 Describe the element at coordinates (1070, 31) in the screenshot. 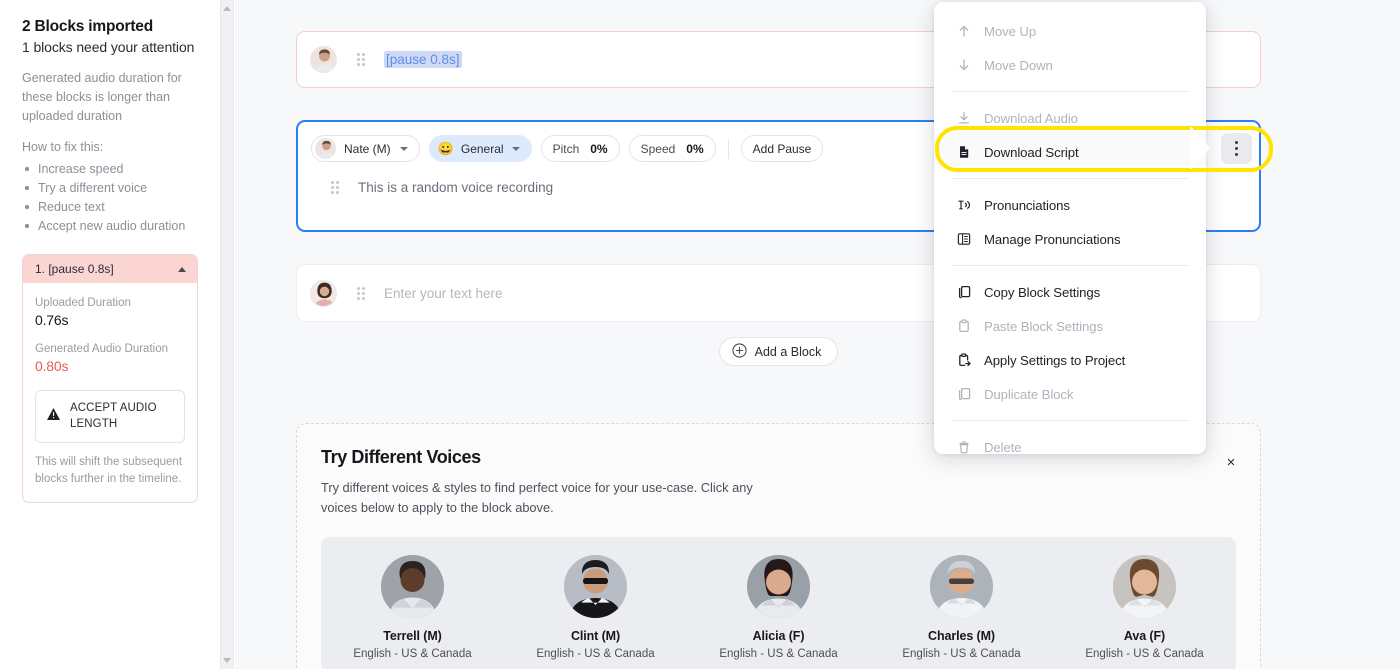

I see `menu-item-move-up: Move Up` at that location.